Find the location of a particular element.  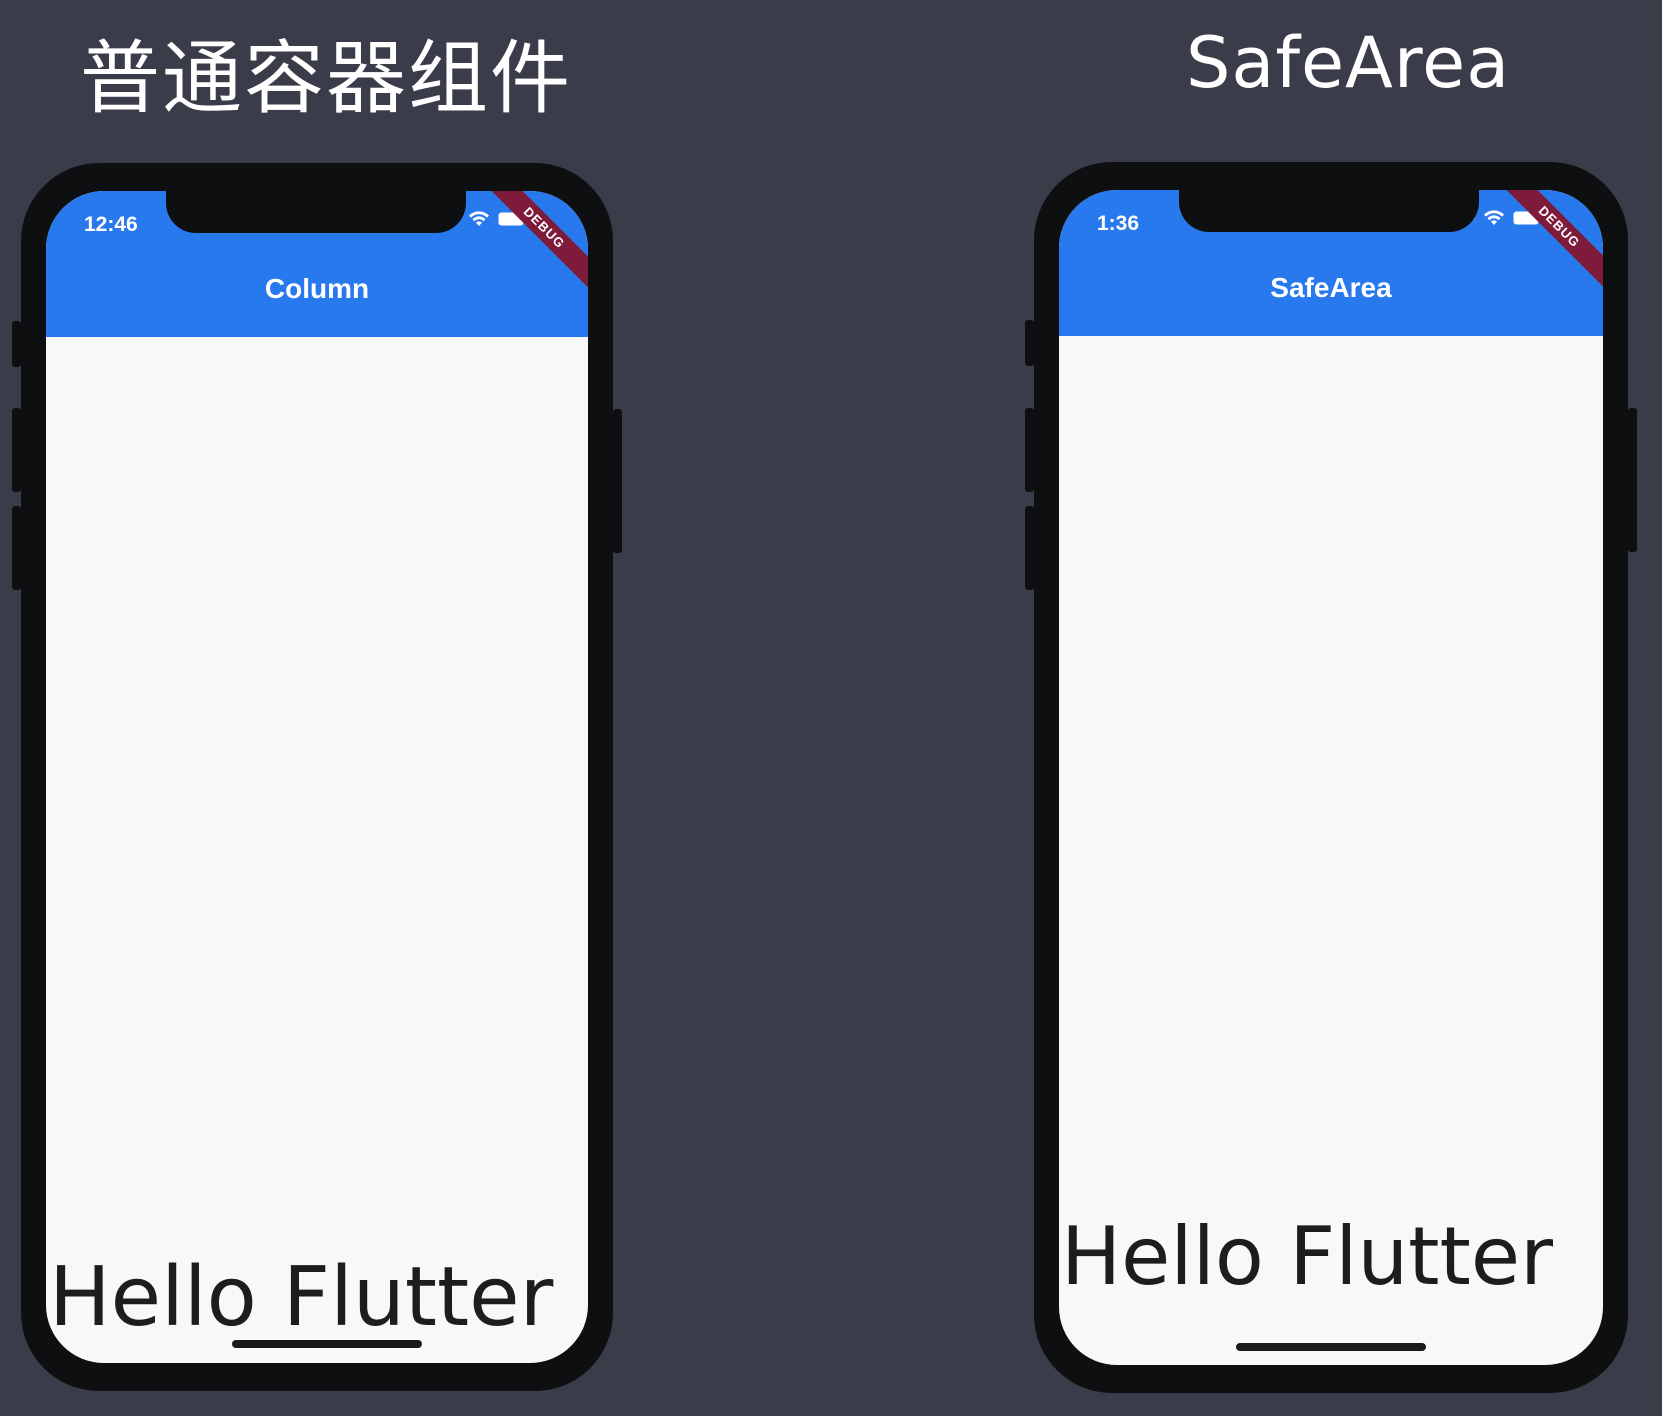

status-time: 1:36 is located at coordinates (1118, 223).